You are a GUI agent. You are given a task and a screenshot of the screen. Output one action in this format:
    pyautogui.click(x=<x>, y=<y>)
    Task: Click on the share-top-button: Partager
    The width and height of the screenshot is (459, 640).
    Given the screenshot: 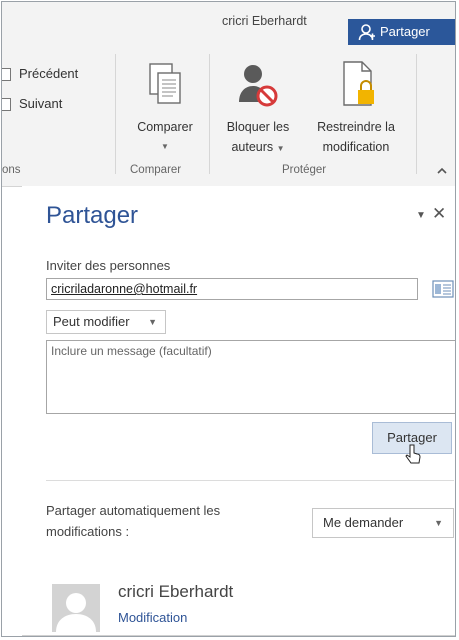 What is the action you would take?
    pyautogui.click(x=401, y=32)
    